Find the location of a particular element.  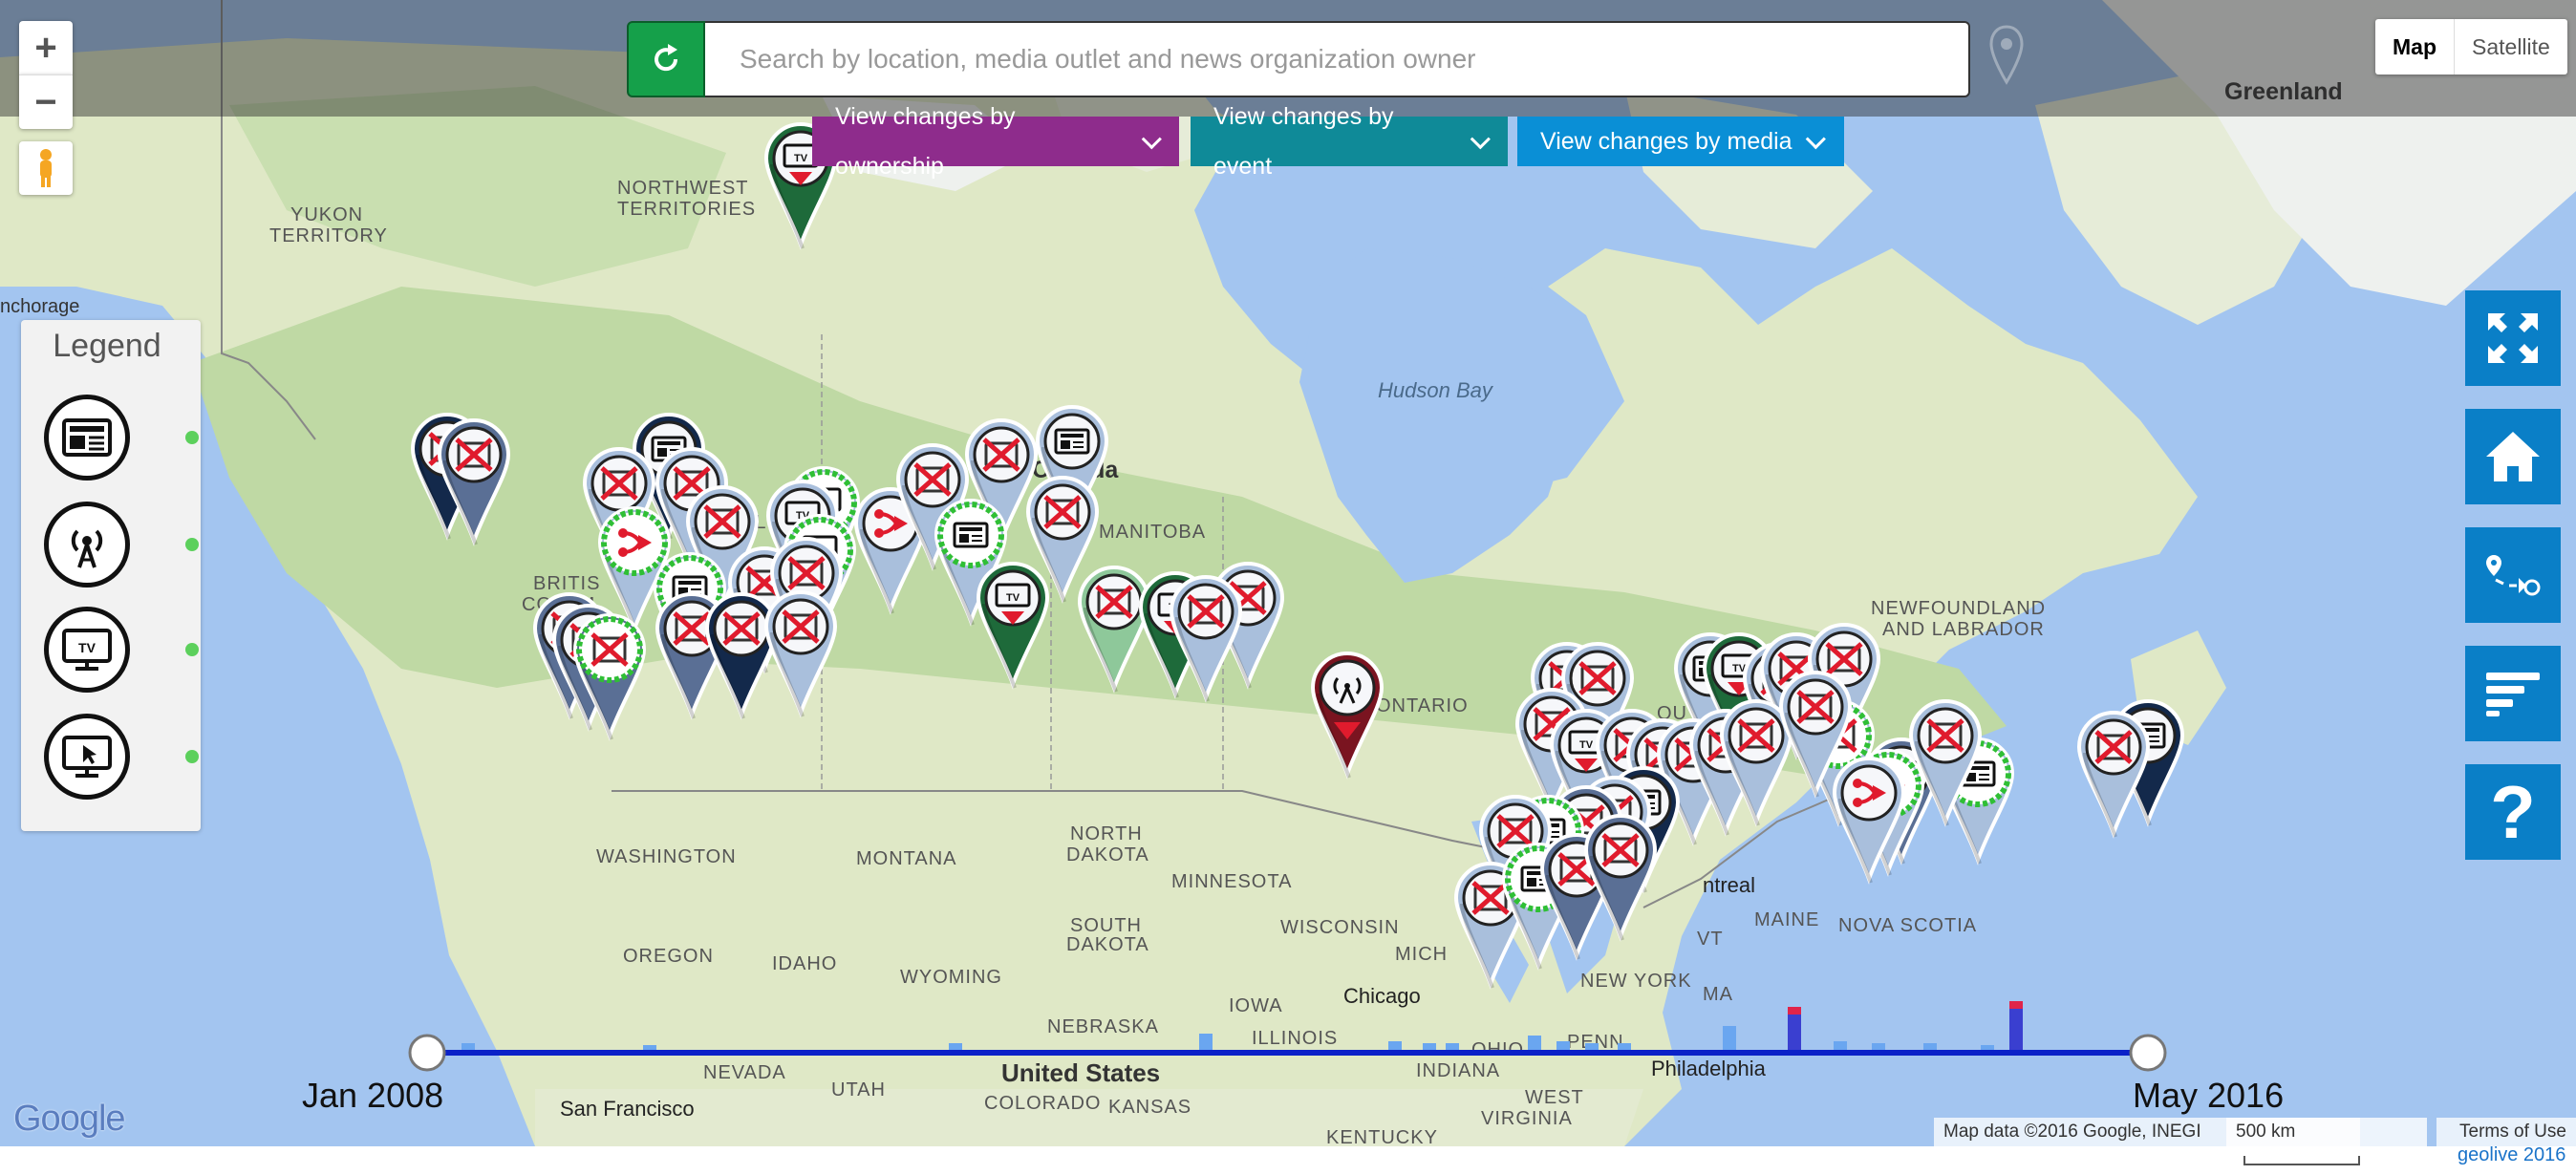

pegman-icon is located at coordinates (46, 168).